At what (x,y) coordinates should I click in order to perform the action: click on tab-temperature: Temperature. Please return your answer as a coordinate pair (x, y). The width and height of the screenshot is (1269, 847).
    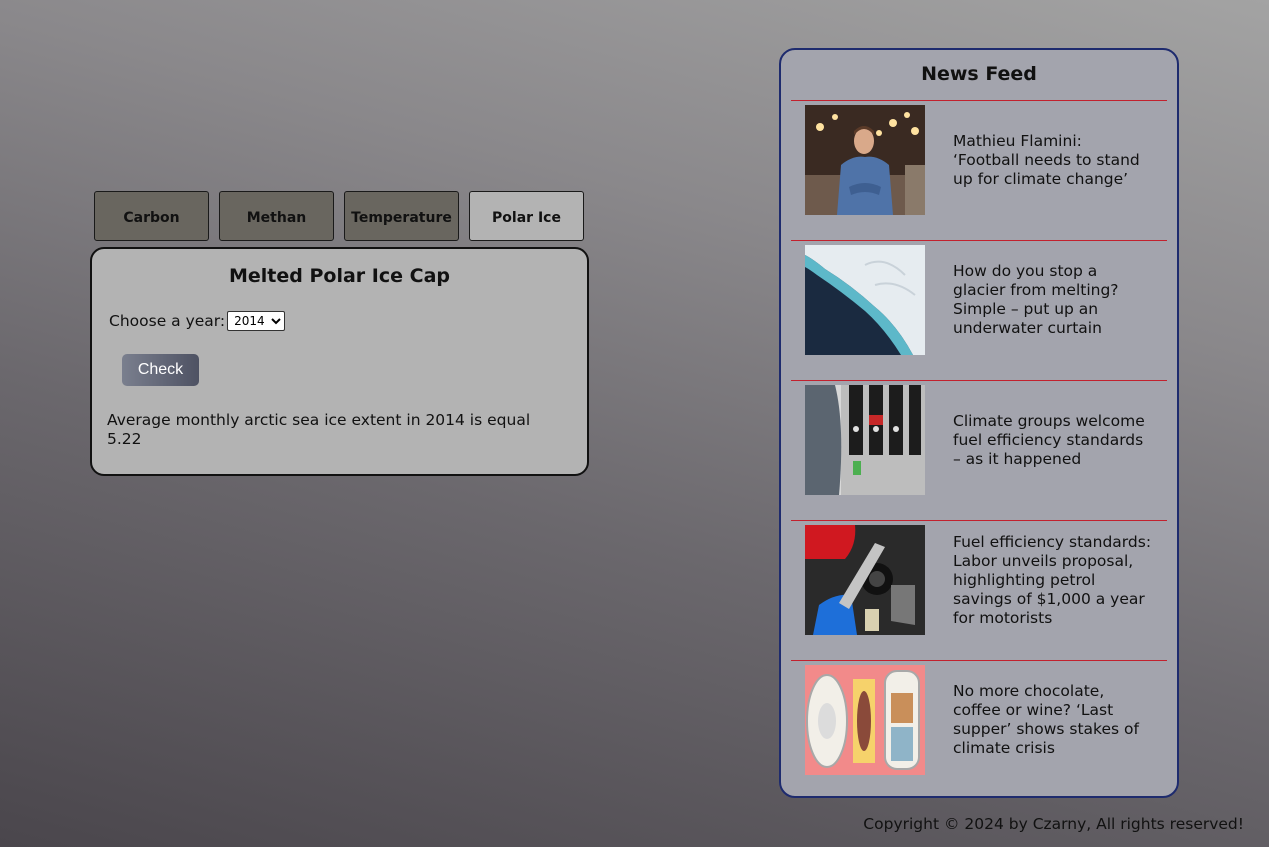
    Looking at the image, I should click on (401, 216).